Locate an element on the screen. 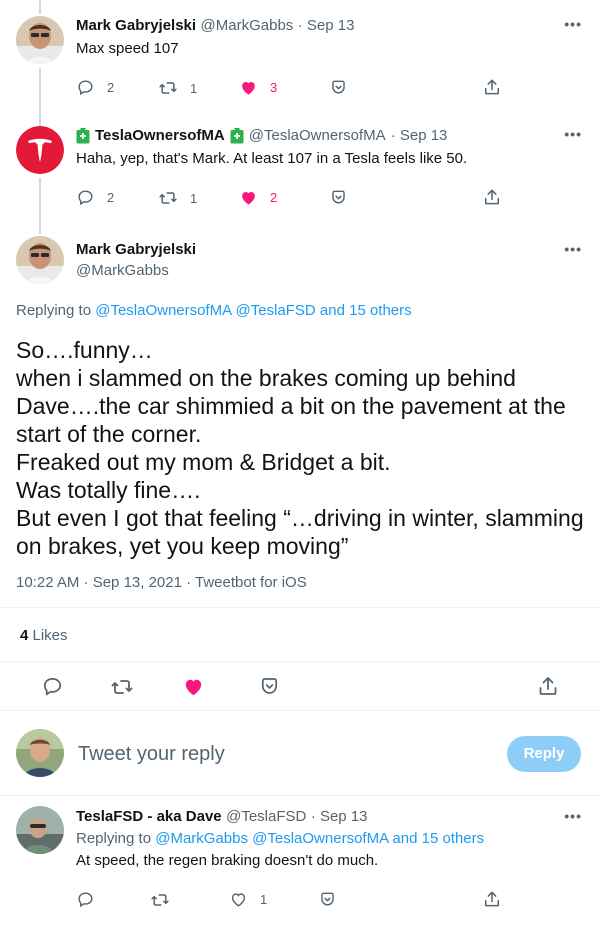 The height and width of the screenshot is (929, 600). text-line: on brakes, yet you keep moving” is located at coordinates (182, 546).